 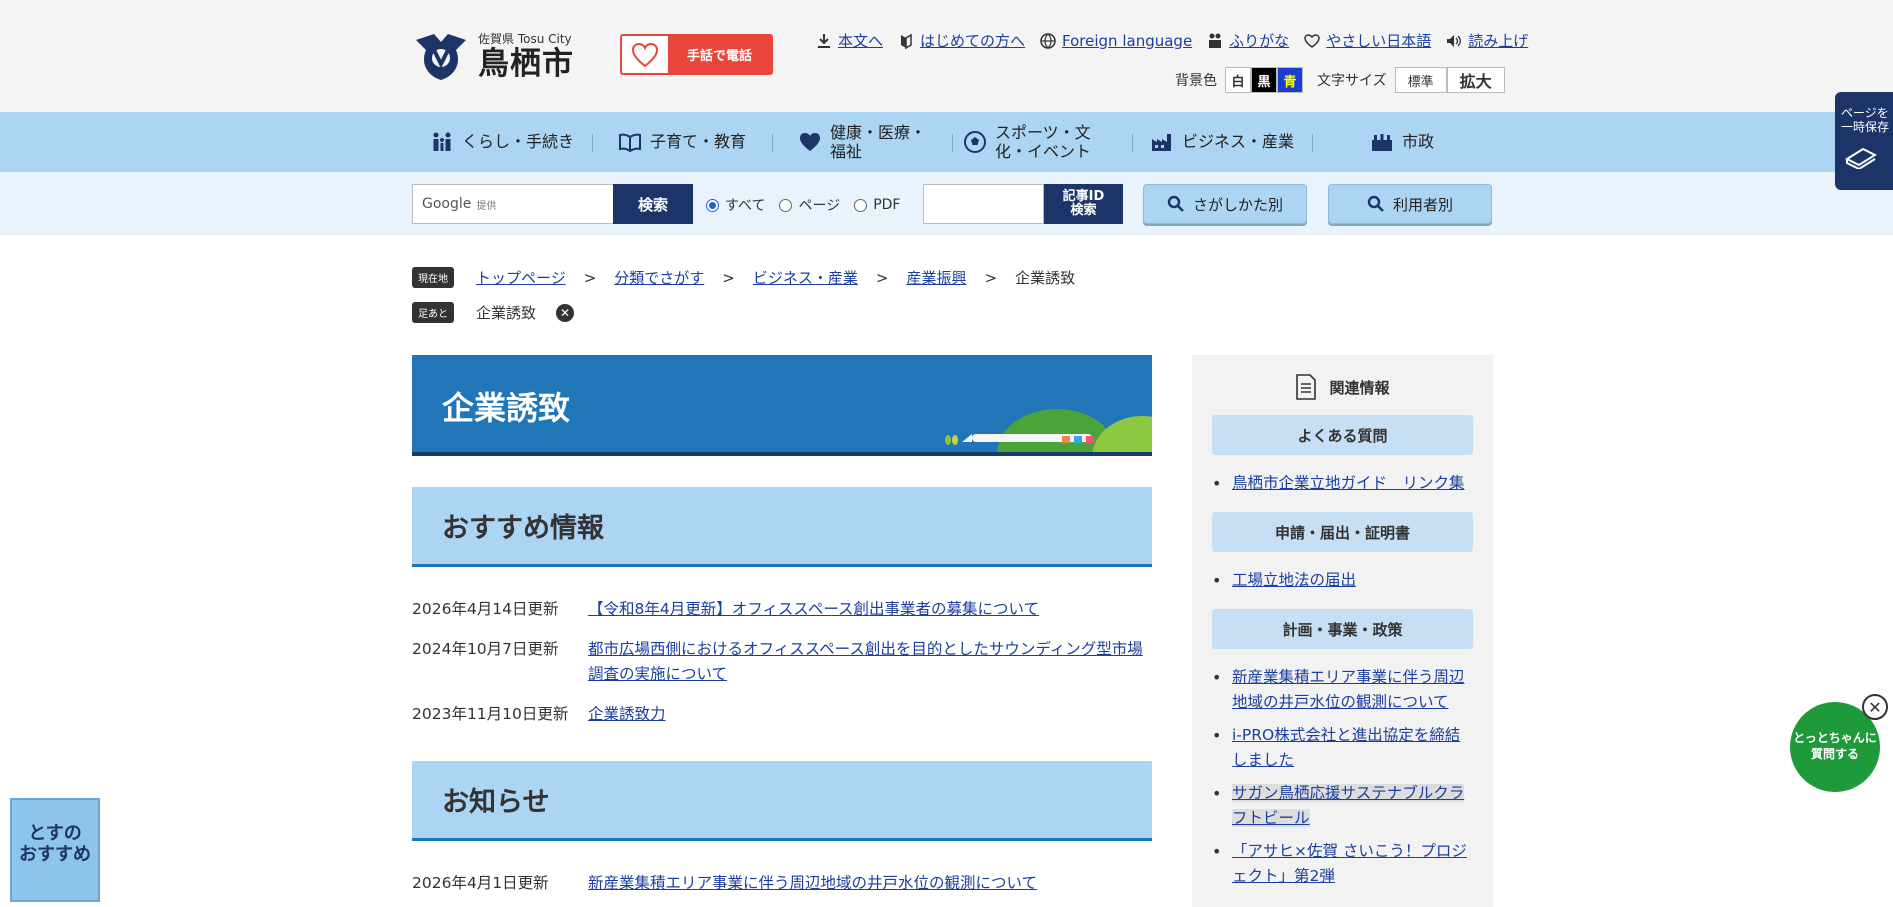 What do you see at coordinates (1294, 580) in the screenshot?
I see `sidebar-link: 工場立地法の届出` at bounding box center [1294, 580].